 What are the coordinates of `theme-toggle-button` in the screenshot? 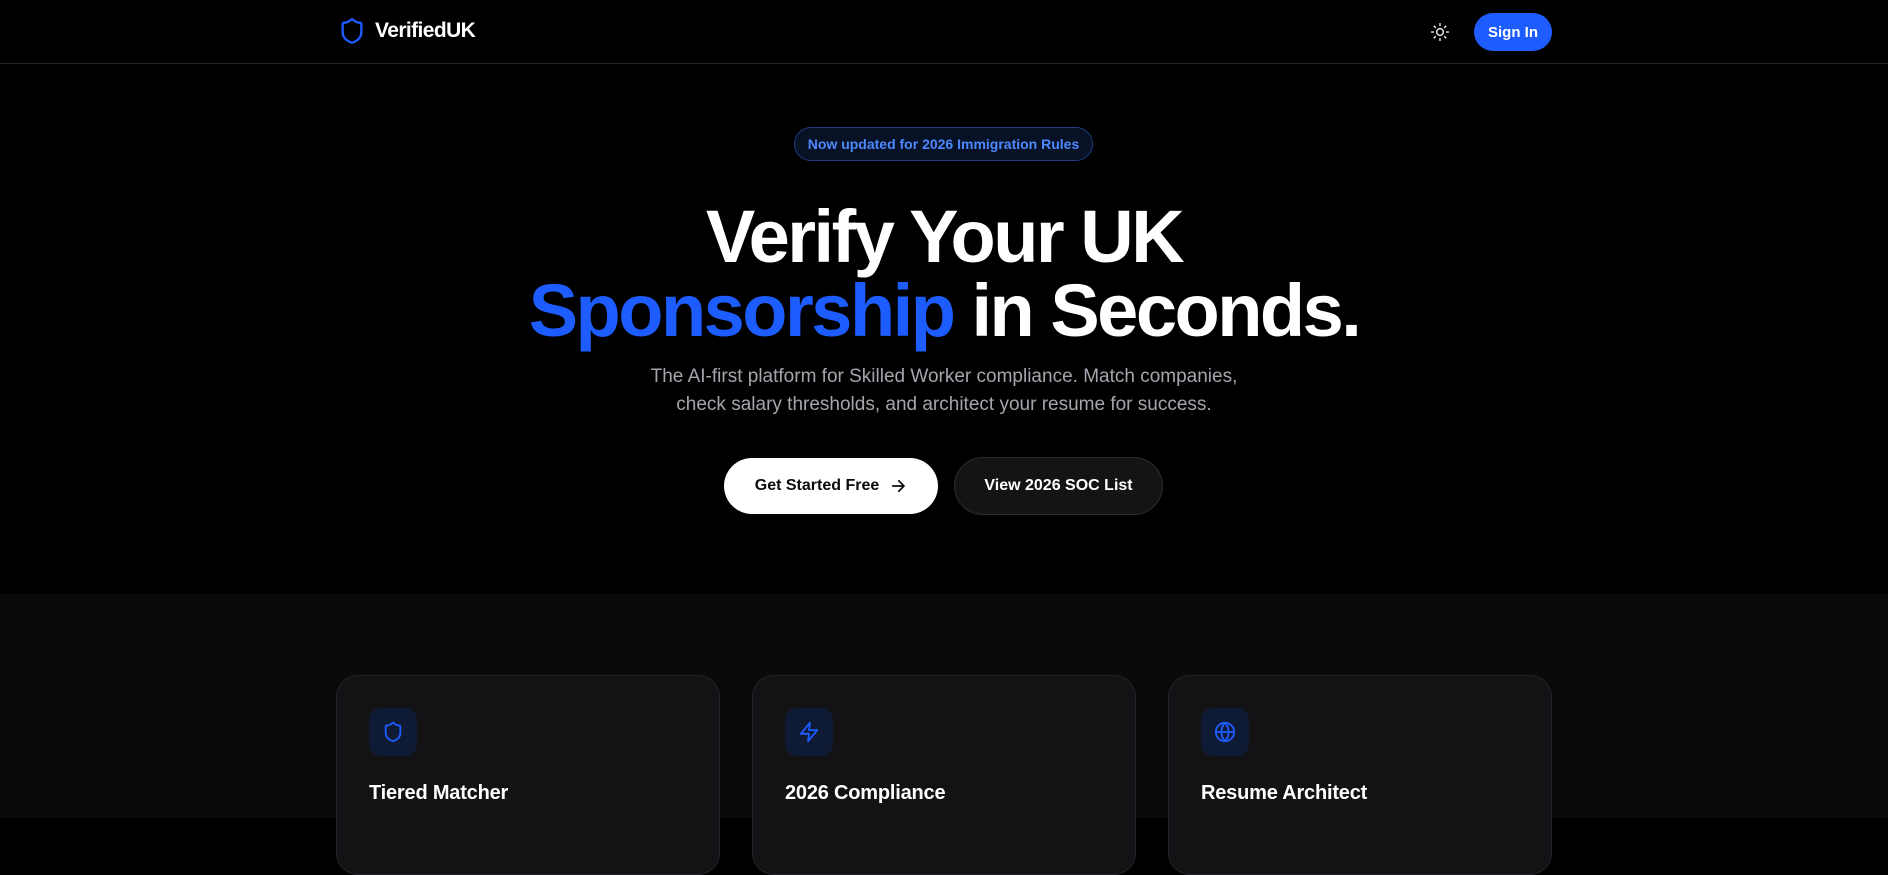 It's located at (1440, 32).